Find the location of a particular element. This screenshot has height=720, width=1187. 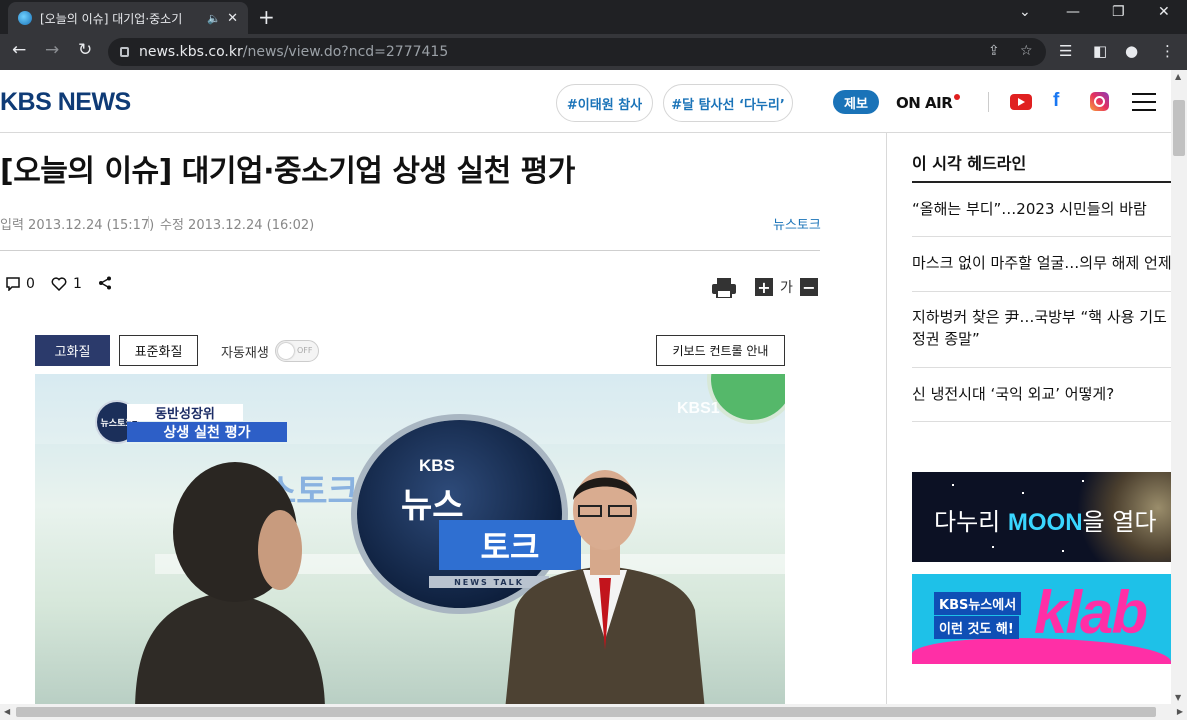

banner-text-post: 을 열다 is located at coordinates (1119, 522).